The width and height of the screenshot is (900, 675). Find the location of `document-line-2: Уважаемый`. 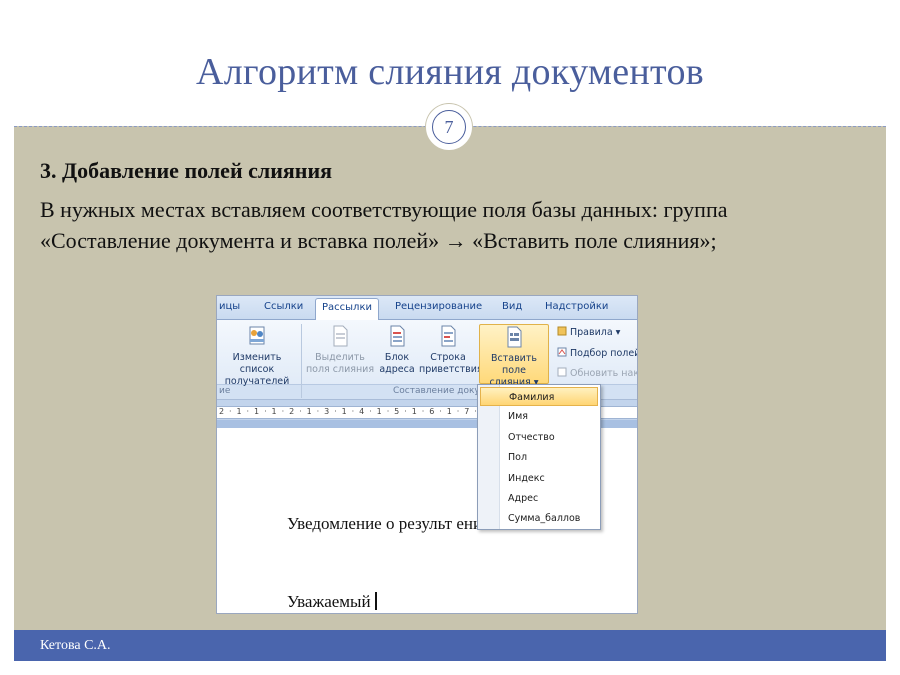

document-line-2: Уважаемый is located at coordinates (332, 602).